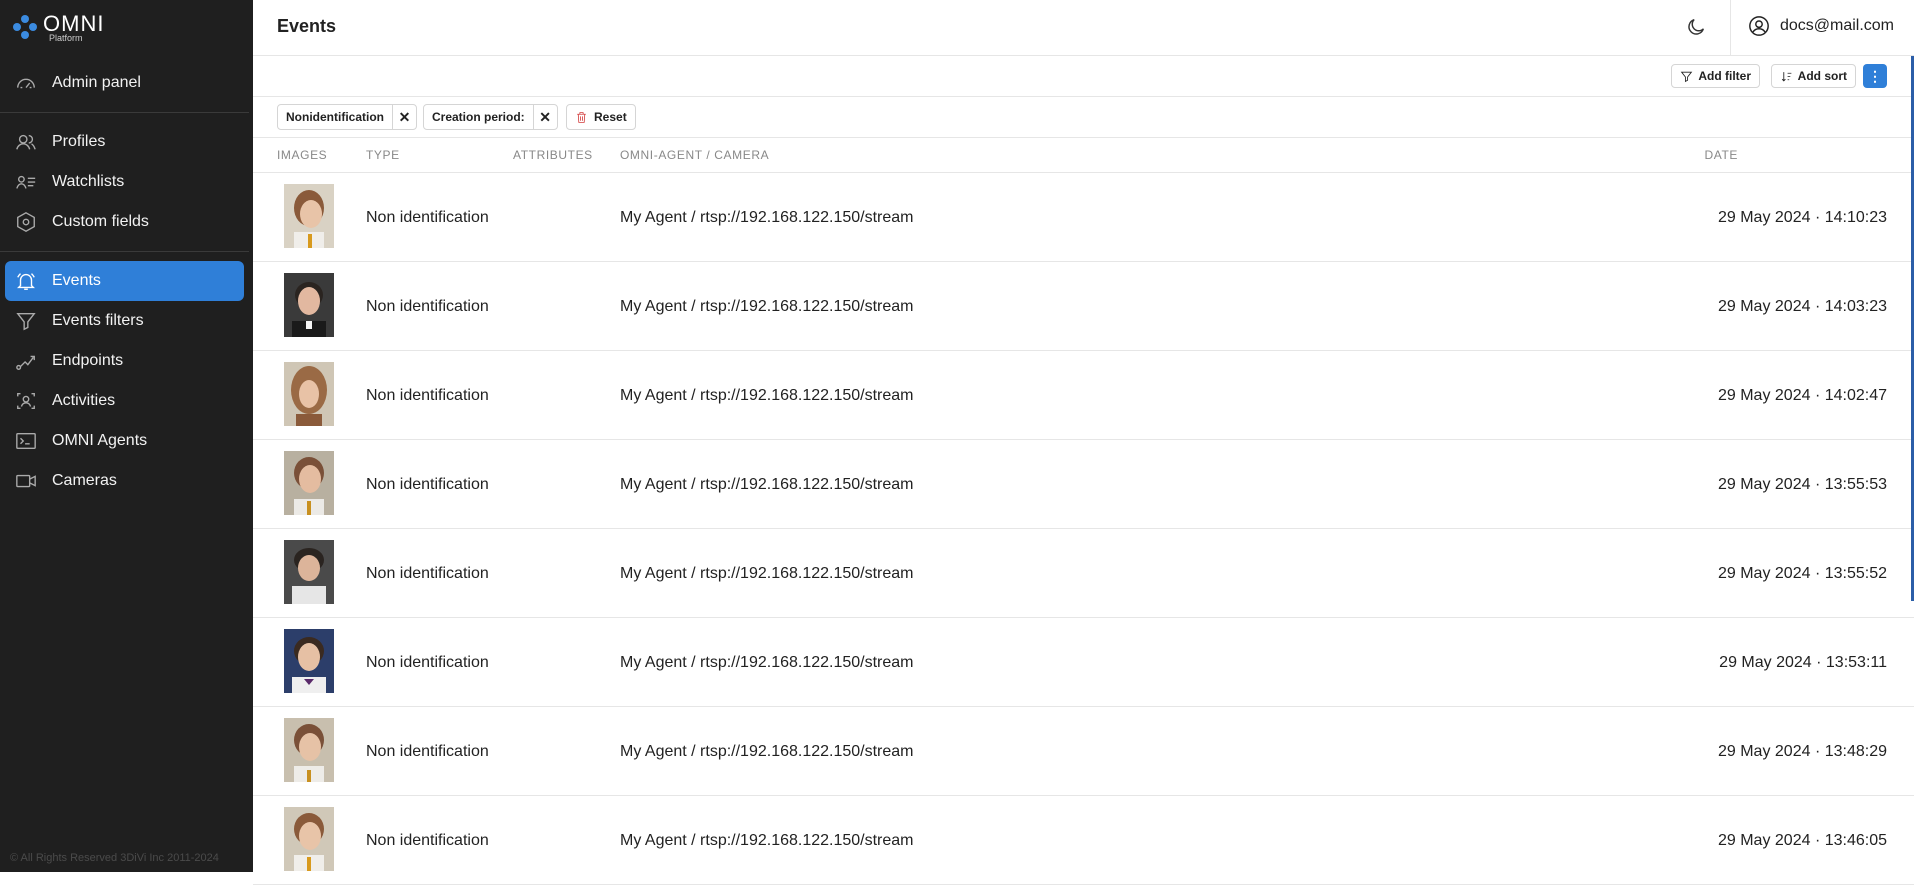 Image resolution: width=1914 pixels, height=885 pixels. I want to click on bell-icon, so click(26, 281).